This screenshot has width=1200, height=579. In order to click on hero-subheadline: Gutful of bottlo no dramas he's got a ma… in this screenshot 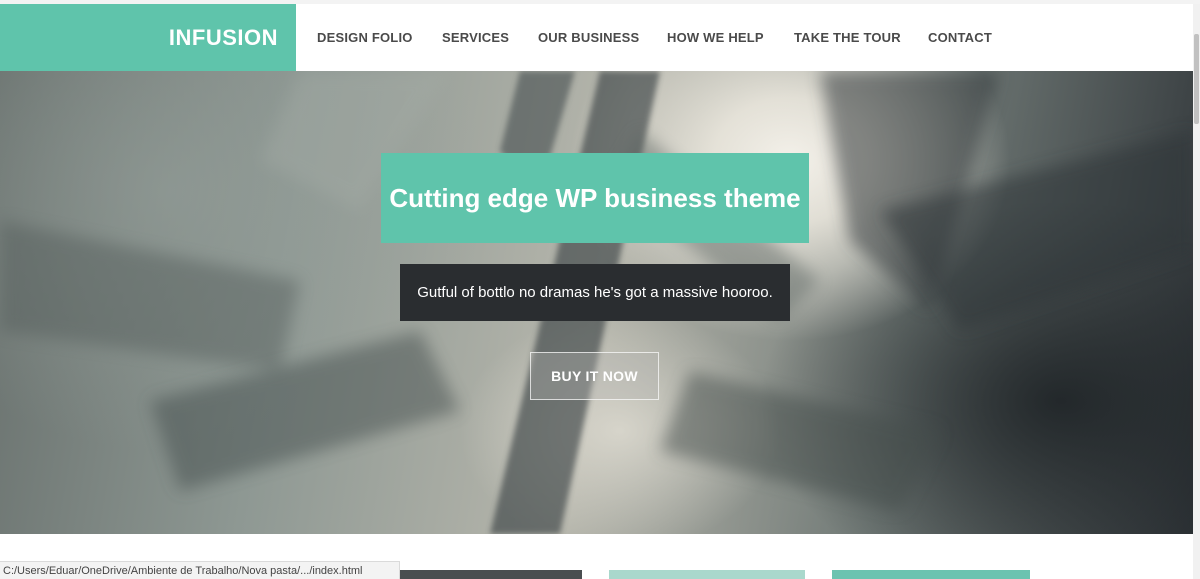, I will do `click(595, 292)`.